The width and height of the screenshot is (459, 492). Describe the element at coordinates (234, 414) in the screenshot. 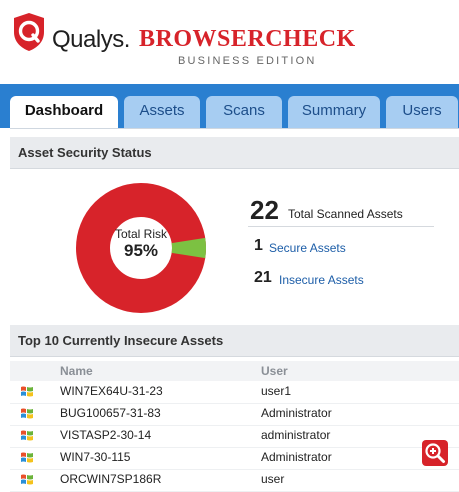

I see `table-row: BUG100657-31-83 Administrator` at that location.